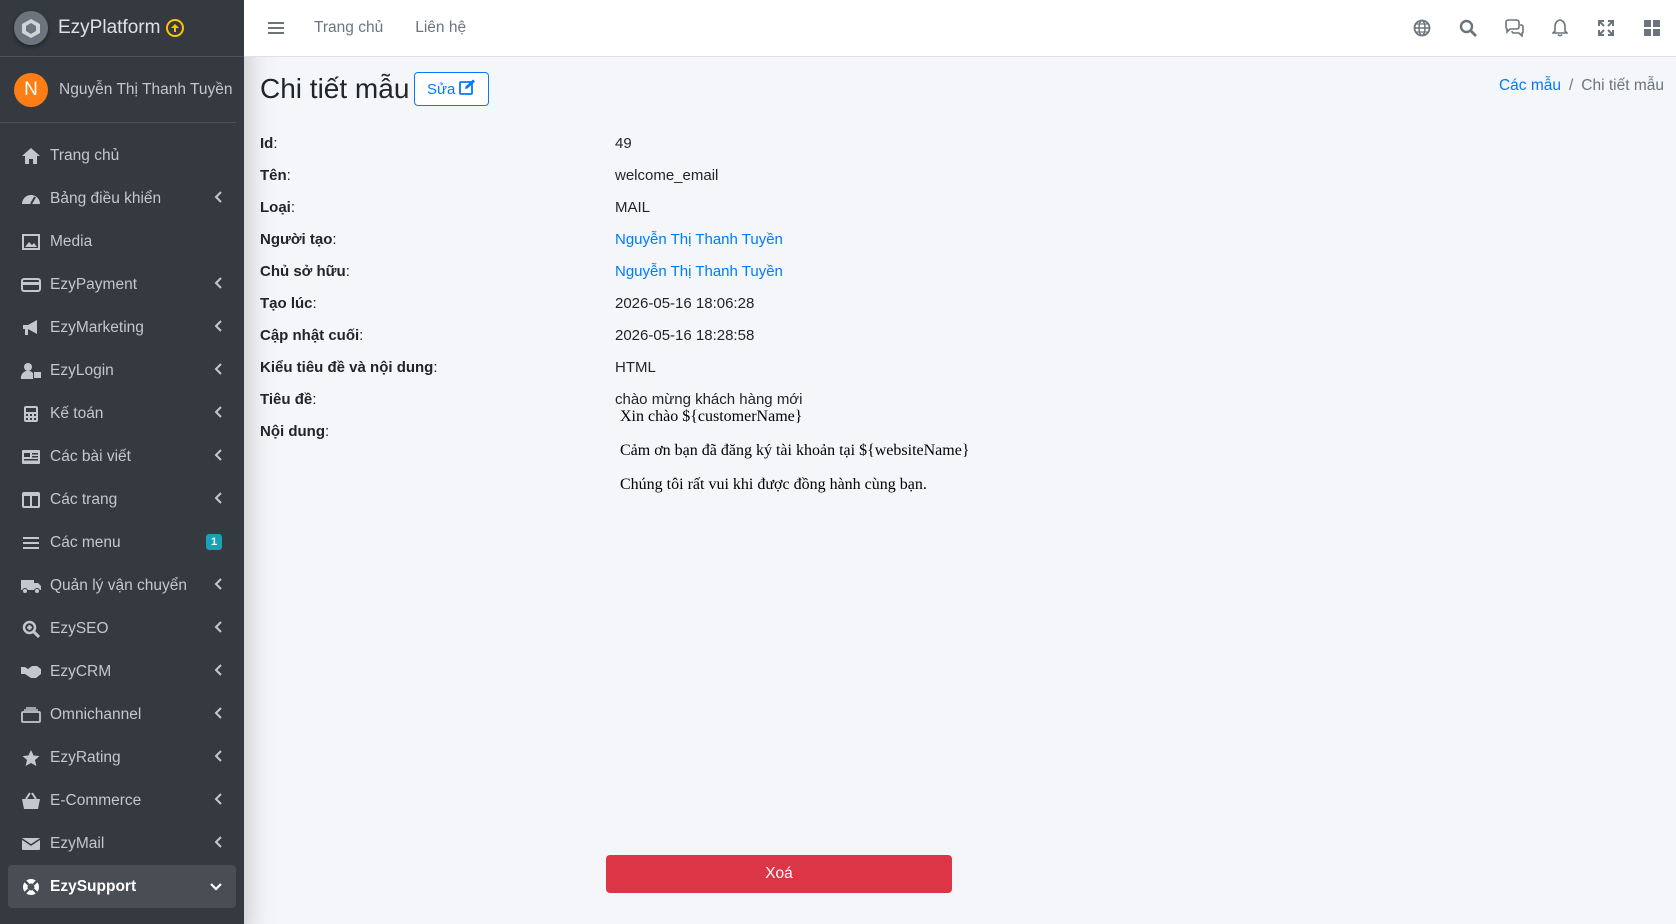  What do you see at coordinates (440, 28) in the screenshot?
I see `header-link-lien-he: Liên hệ` at bounding box center [440, 28].